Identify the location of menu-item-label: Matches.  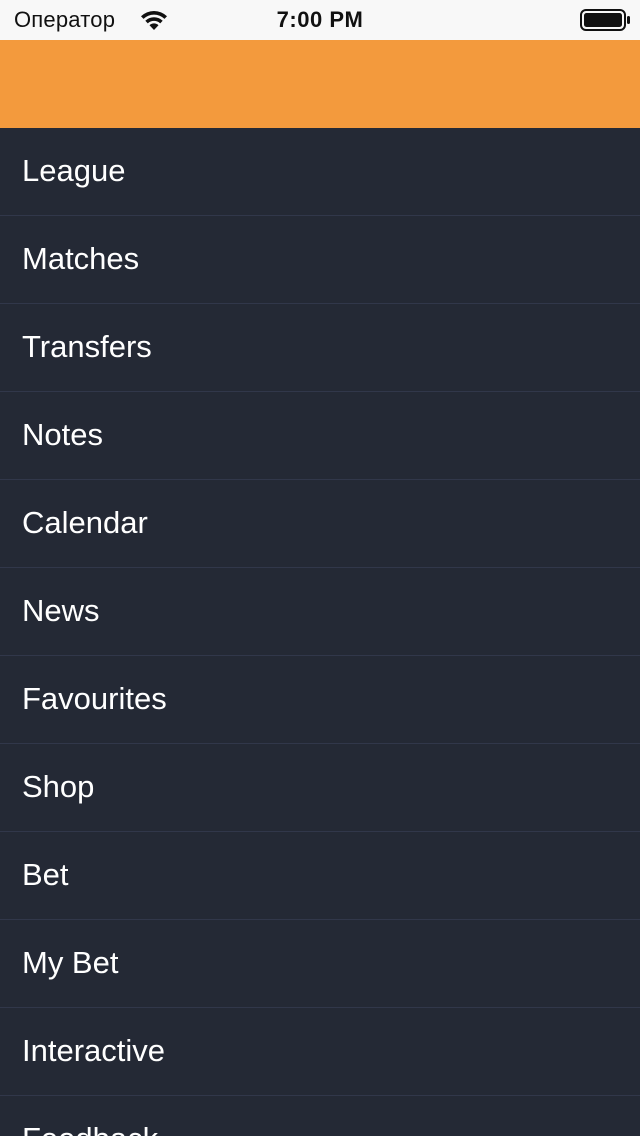
(81, 258).